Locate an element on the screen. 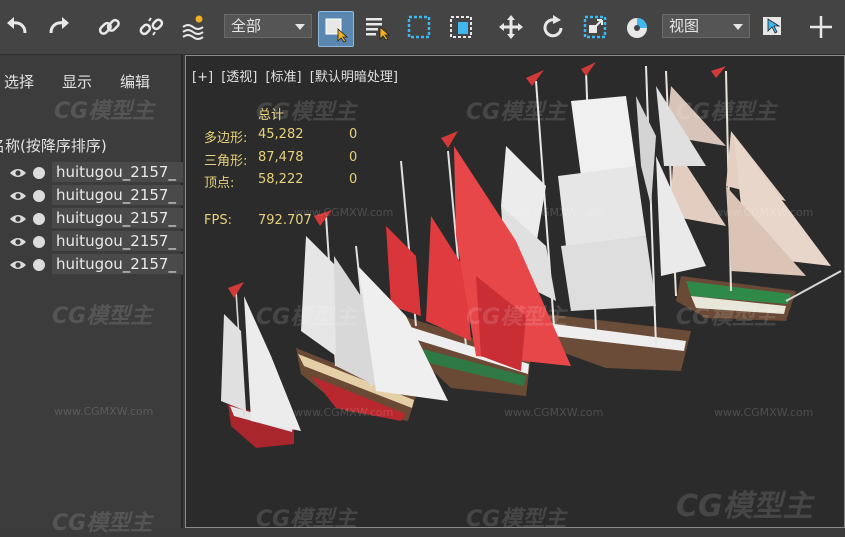 The width and height of the screenshot is (845, 537). select-and-move-icon is located at coordinates (511, 27).